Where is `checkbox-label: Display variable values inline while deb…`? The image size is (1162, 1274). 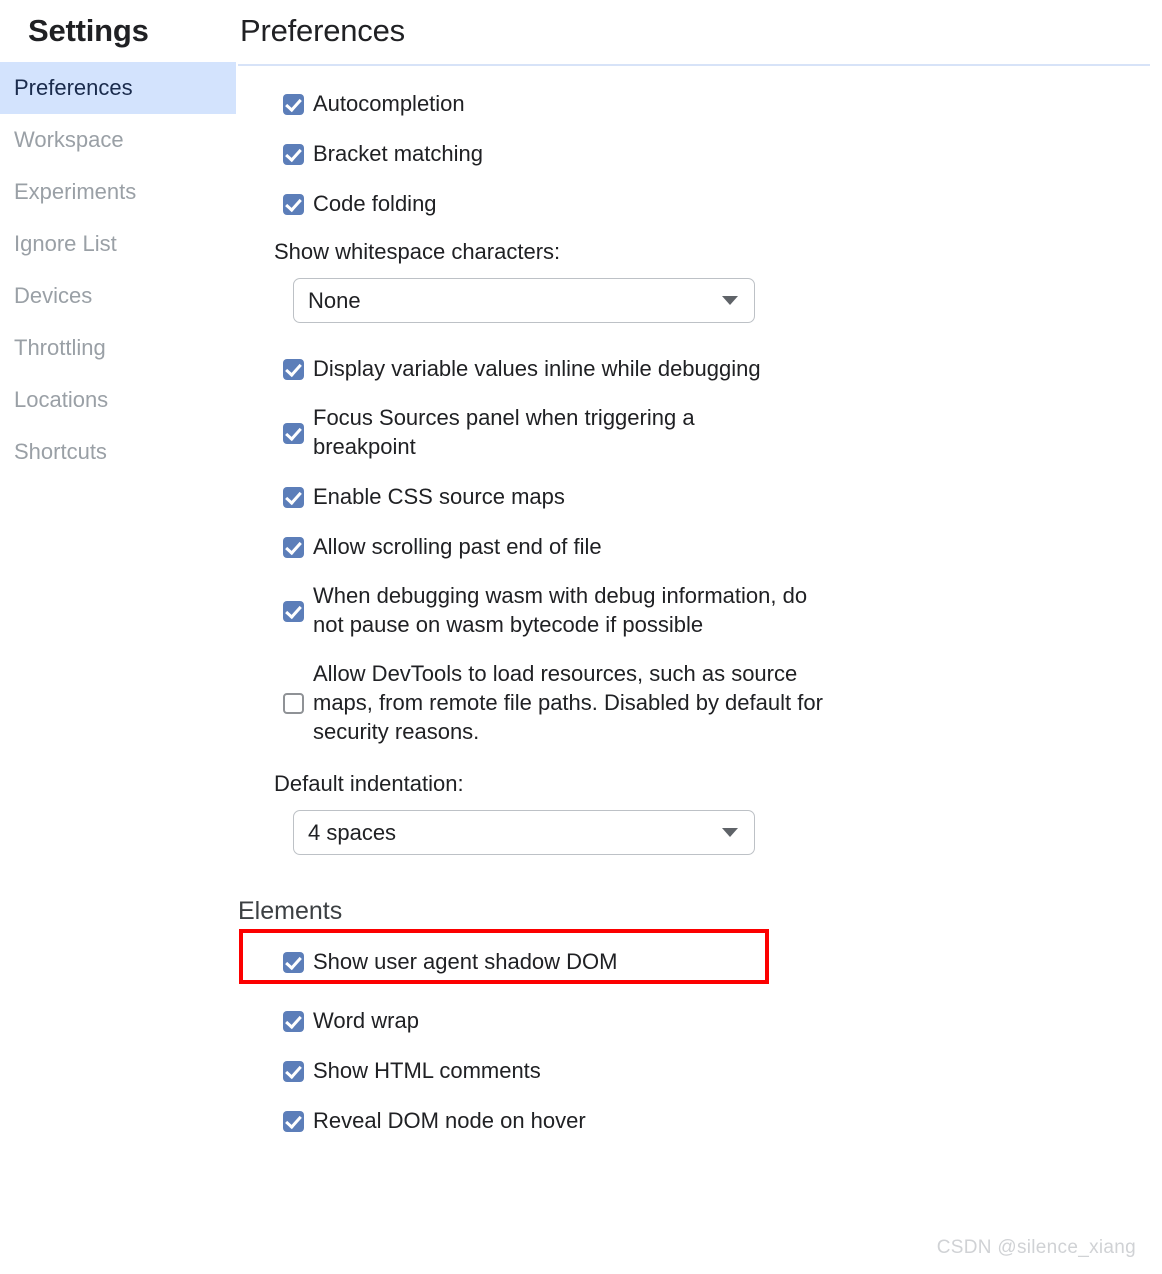 checkbox-label: Display variable values inline while deb… is located at coordinates (537, 368).